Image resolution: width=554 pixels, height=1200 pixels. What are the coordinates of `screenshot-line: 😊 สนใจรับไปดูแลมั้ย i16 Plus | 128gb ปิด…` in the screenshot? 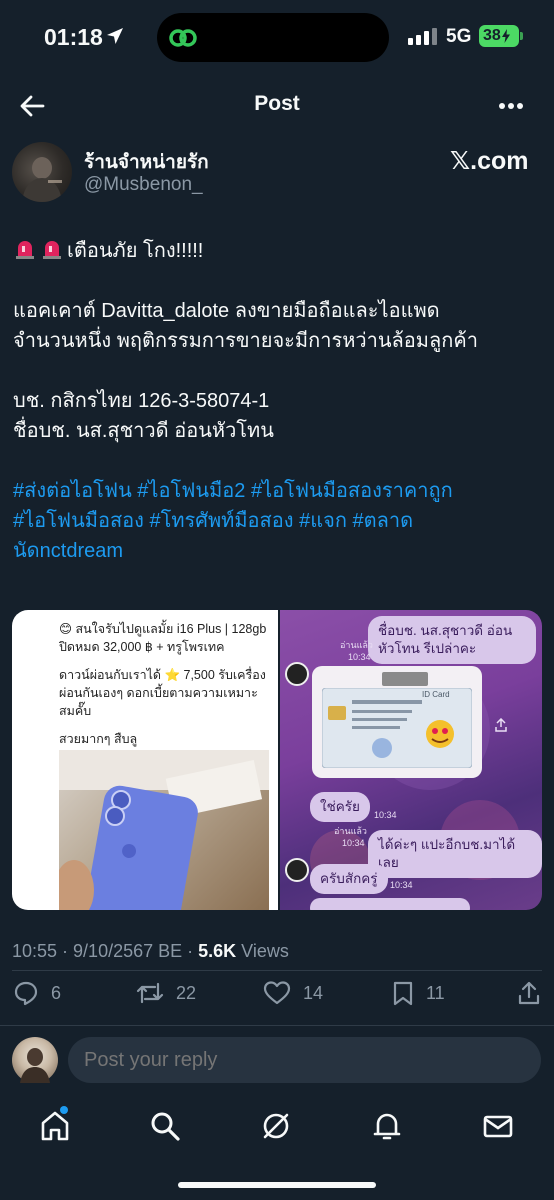 It's located at (163, 638).